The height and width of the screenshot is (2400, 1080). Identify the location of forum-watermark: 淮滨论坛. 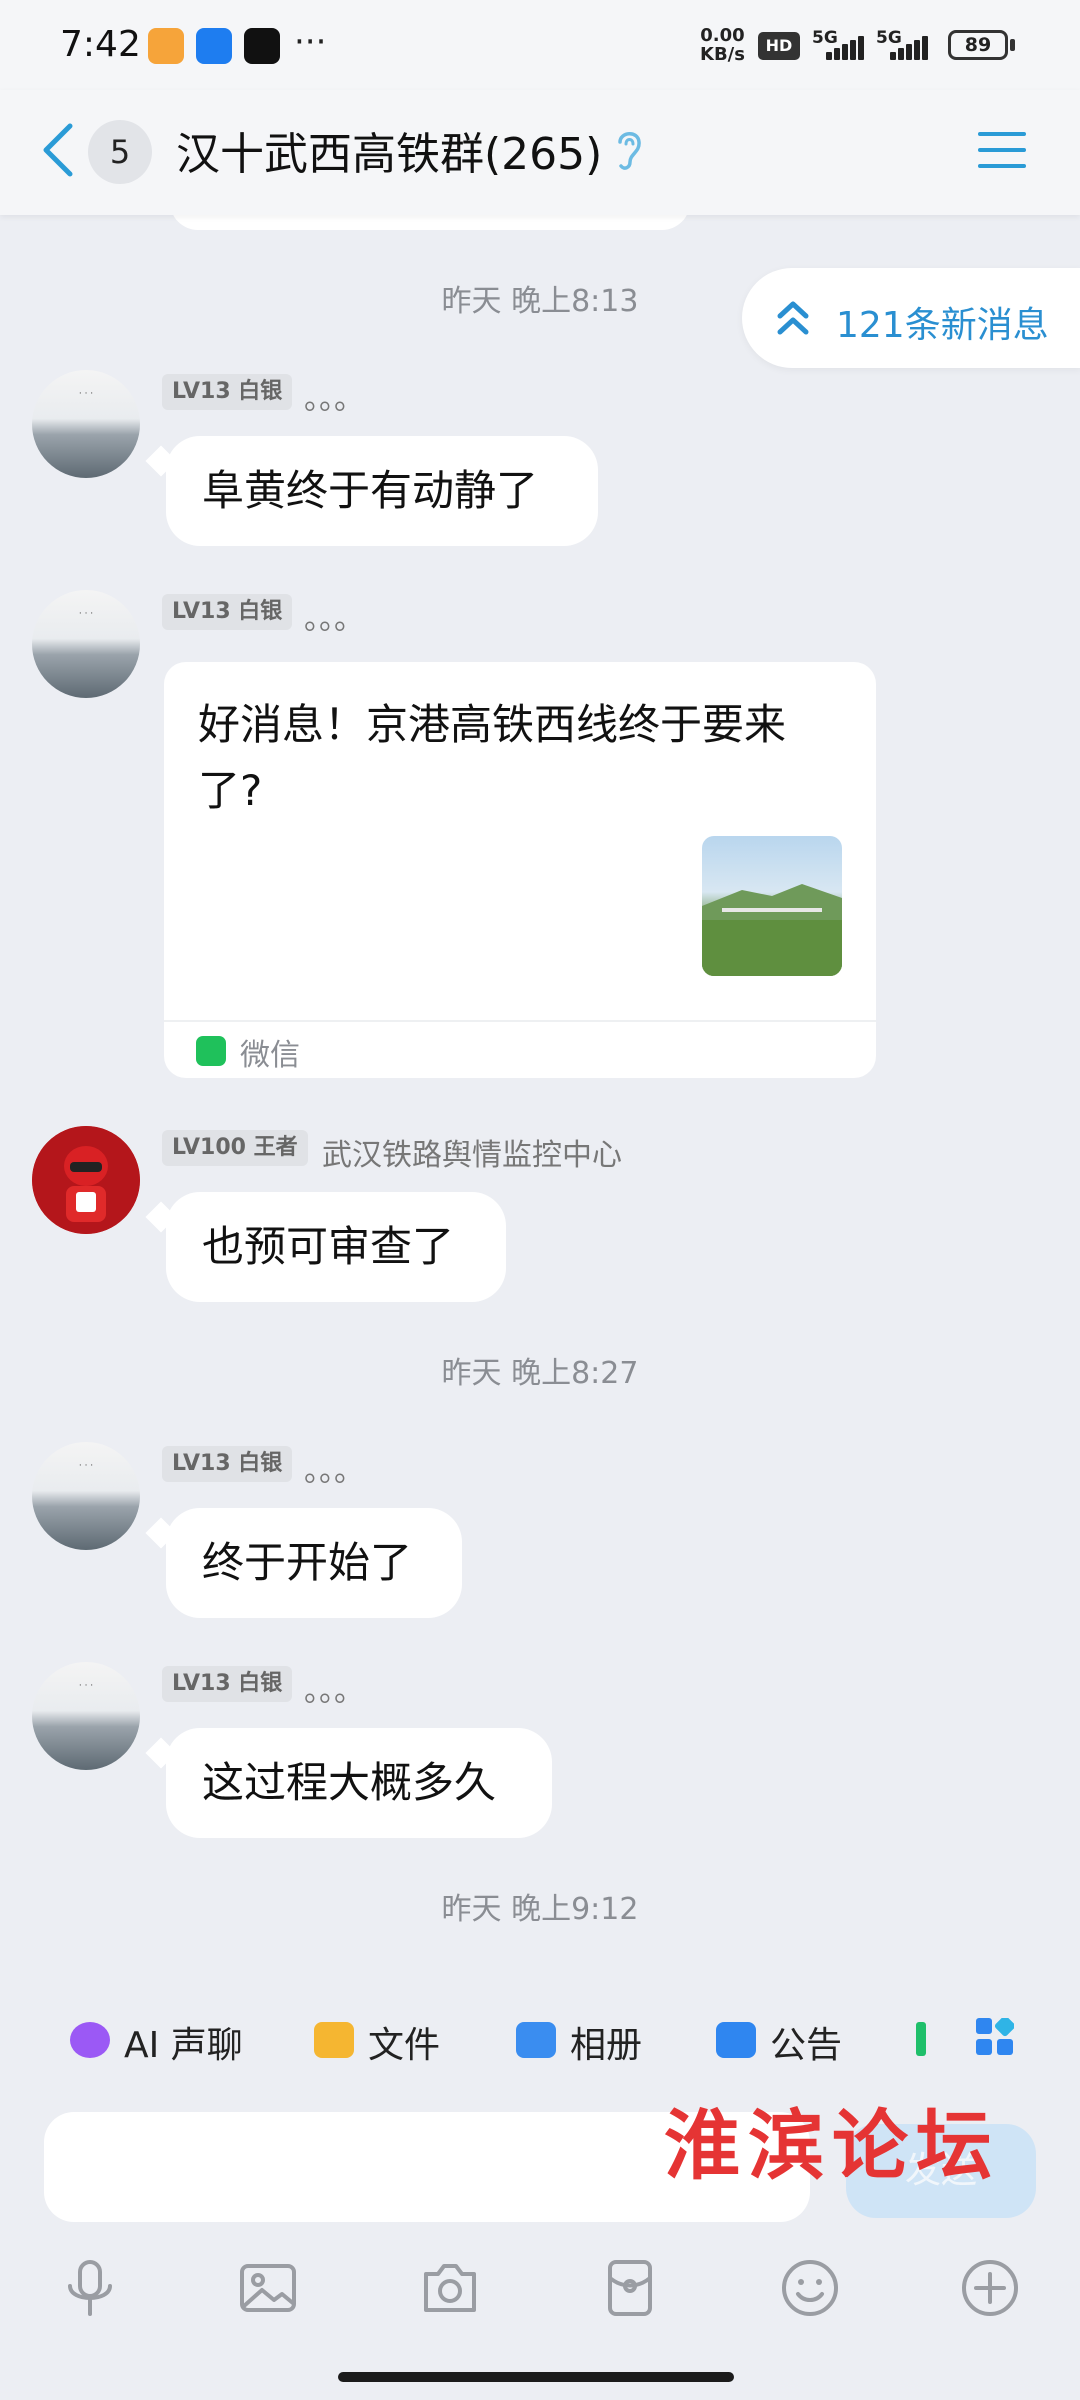
(832, 2145).